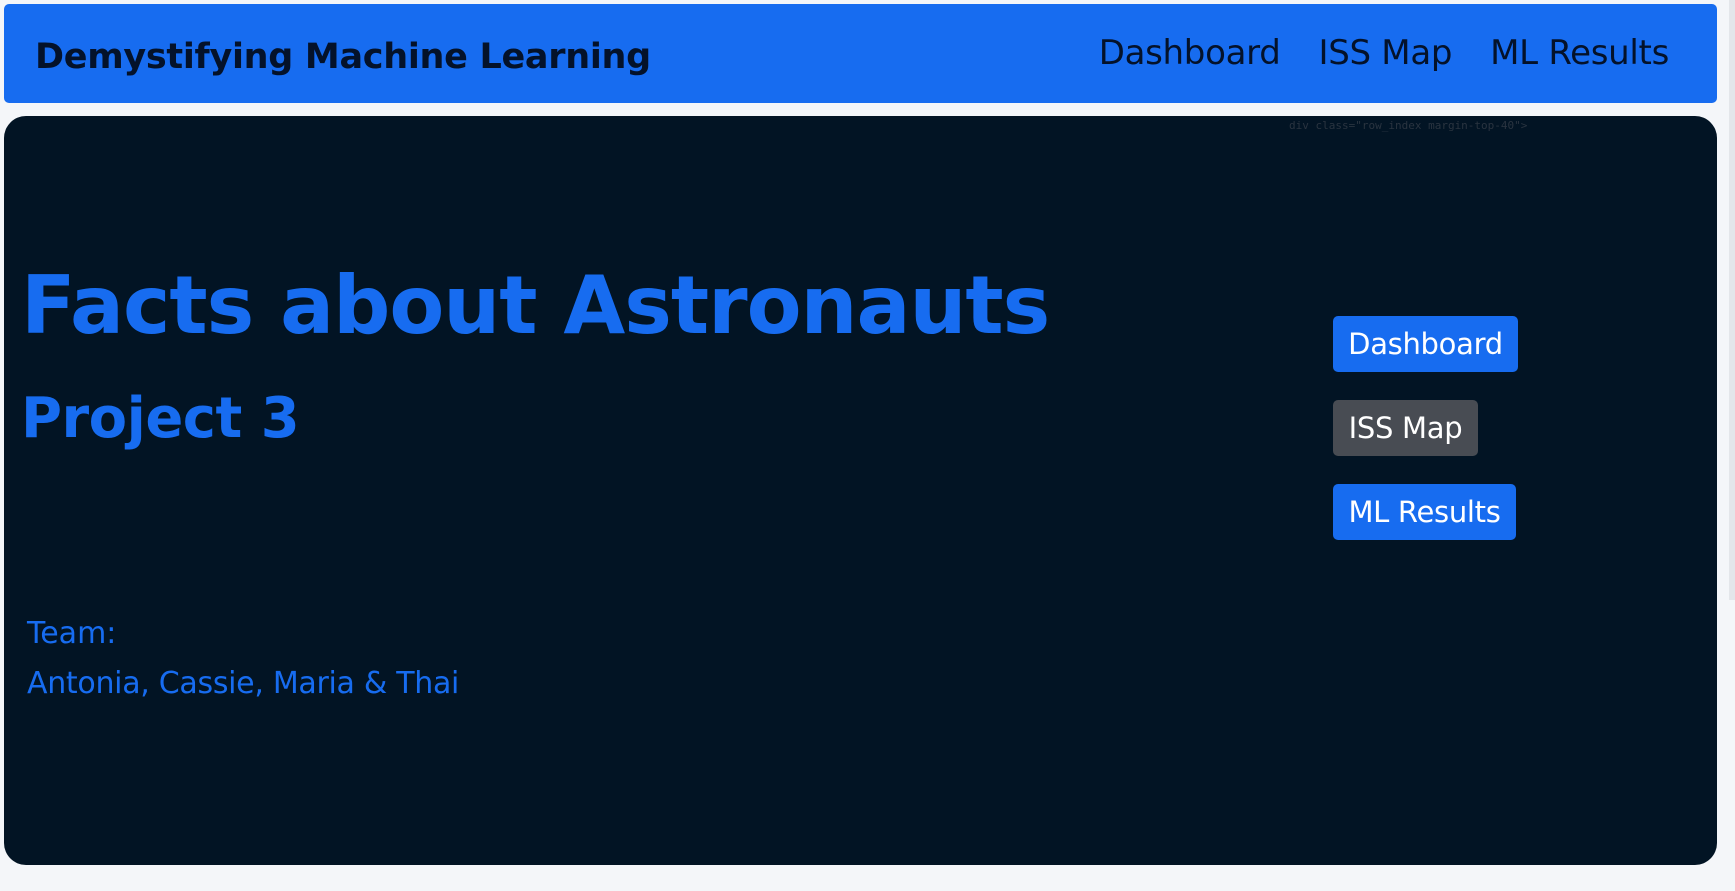  What do you see at coordinates (1579, 53) in the screenshot?
I see `nav-link-ml-results: ML Results` at bounding box center [1579, 53].